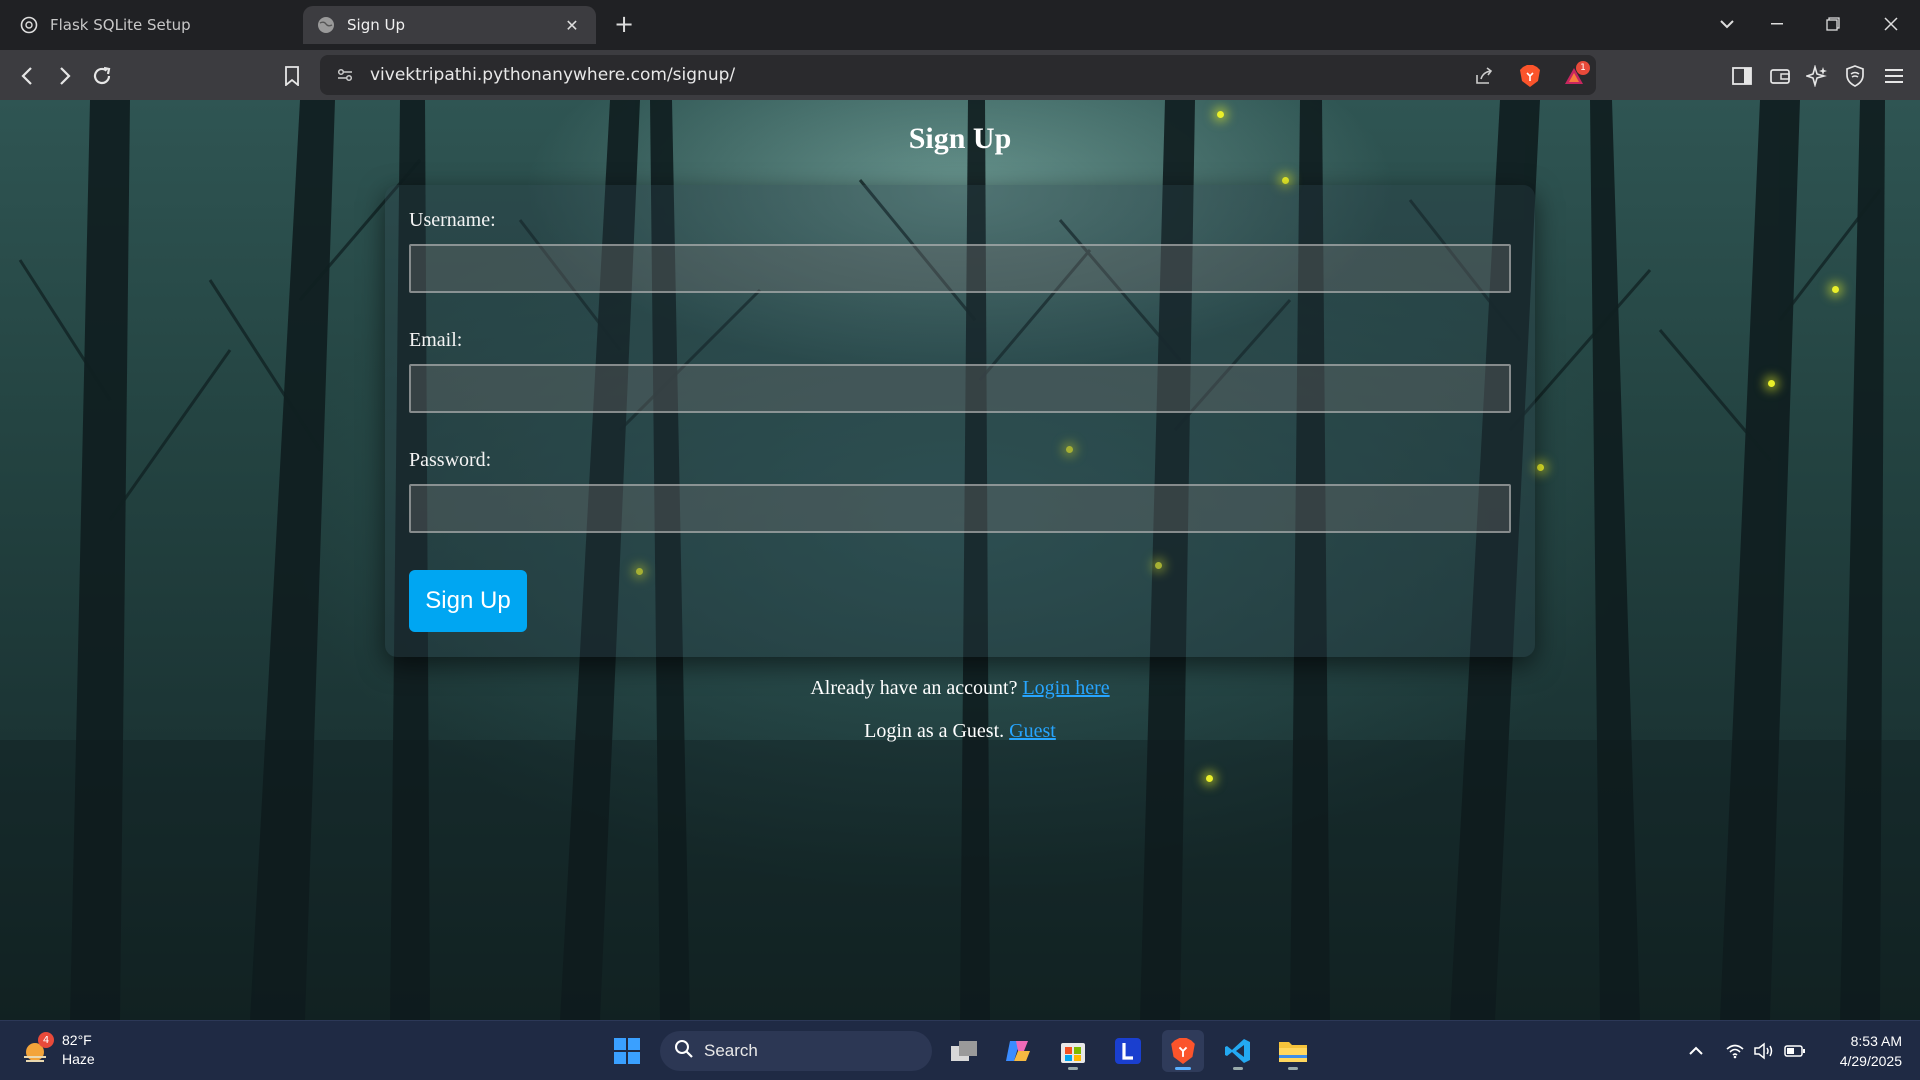 This screenshot has width=1920, height=1080. Describe the element at coordinates (1583, 68) in the screenshot. I see `notification-badge: 1` at that location.